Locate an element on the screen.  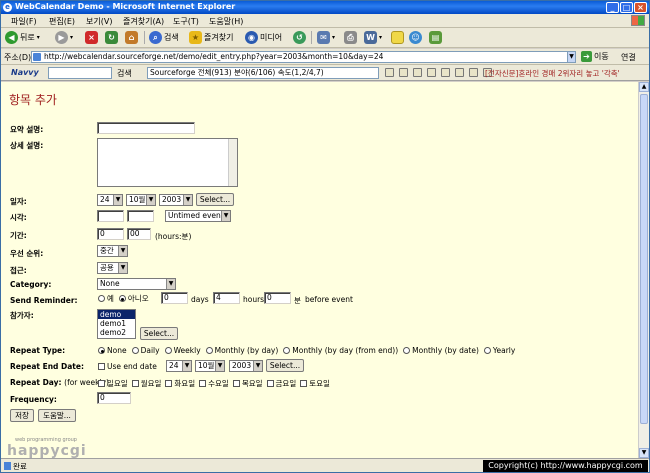
checkbox-icon is located at coordinates (304, 383).